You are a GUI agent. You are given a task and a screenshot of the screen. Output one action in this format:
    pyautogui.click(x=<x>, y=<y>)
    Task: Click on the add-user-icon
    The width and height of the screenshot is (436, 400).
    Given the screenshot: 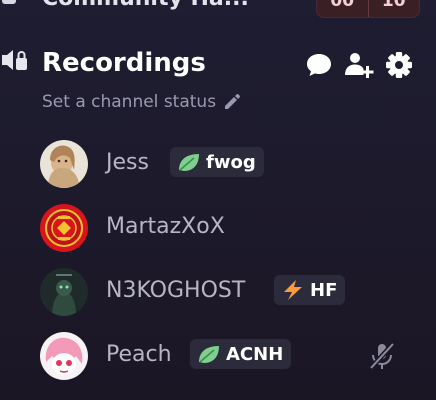 What is the action you would take?
    pyautogui.click(x=359, y=65)
    